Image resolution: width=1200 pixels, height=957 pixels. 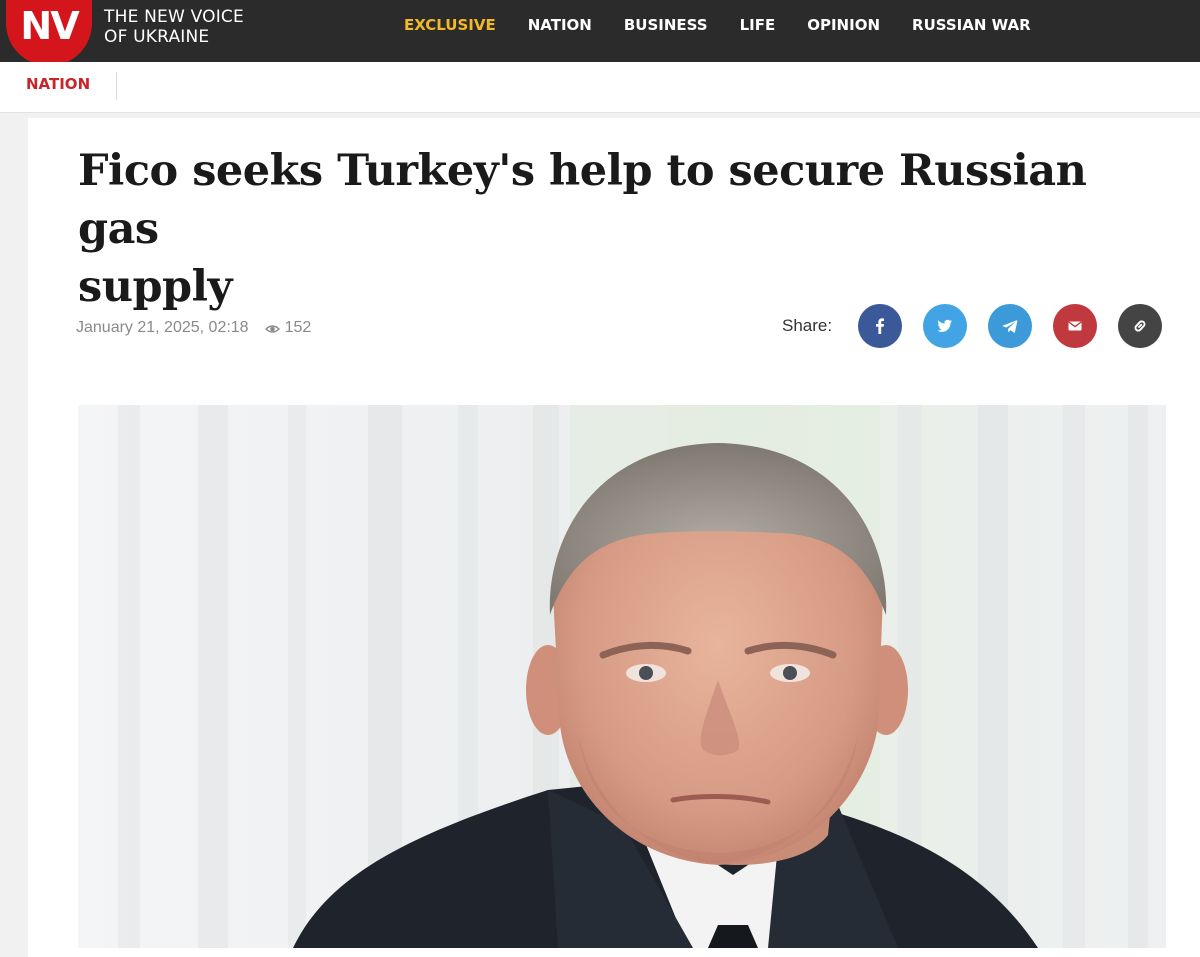 I want to click on publish-date: January 21, 2025, 02:18, so click(x=162, y=327).